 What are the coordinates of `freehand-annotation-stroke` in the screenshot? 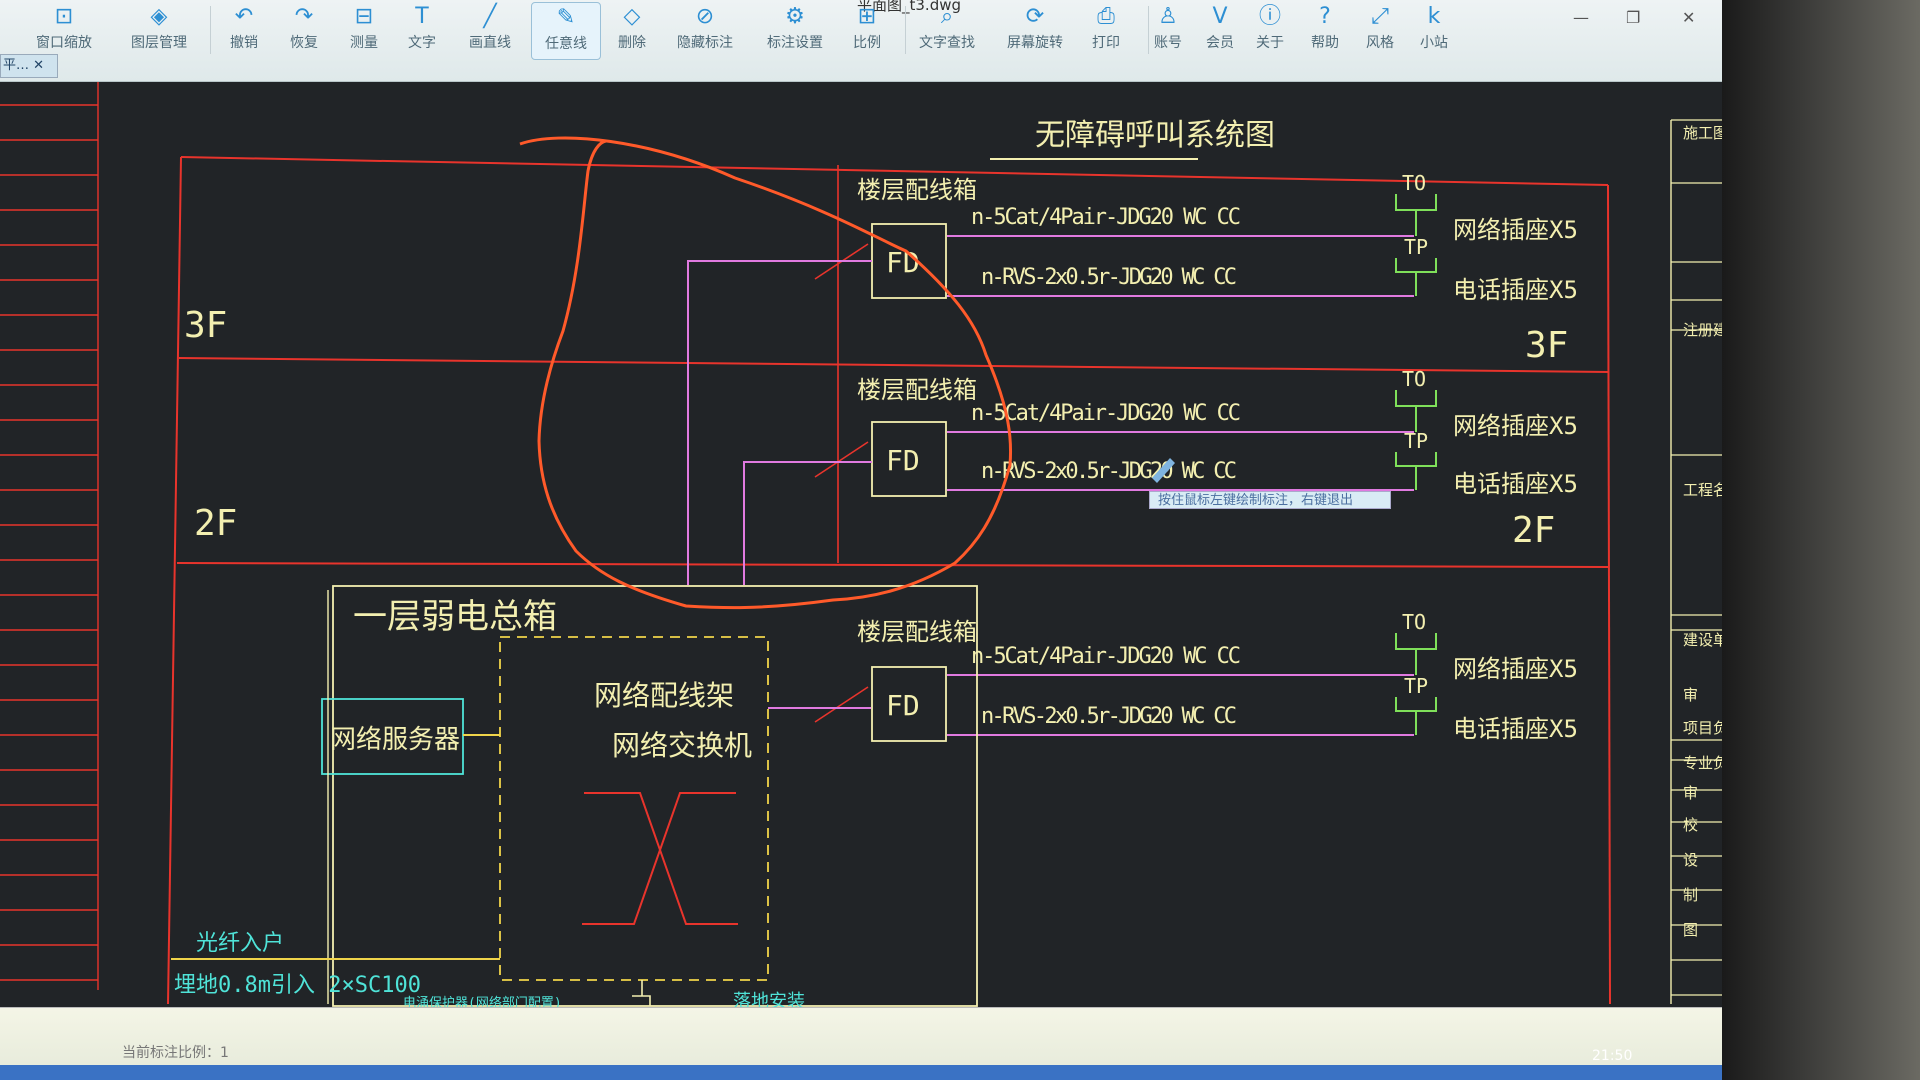 It's located at (766, 373).